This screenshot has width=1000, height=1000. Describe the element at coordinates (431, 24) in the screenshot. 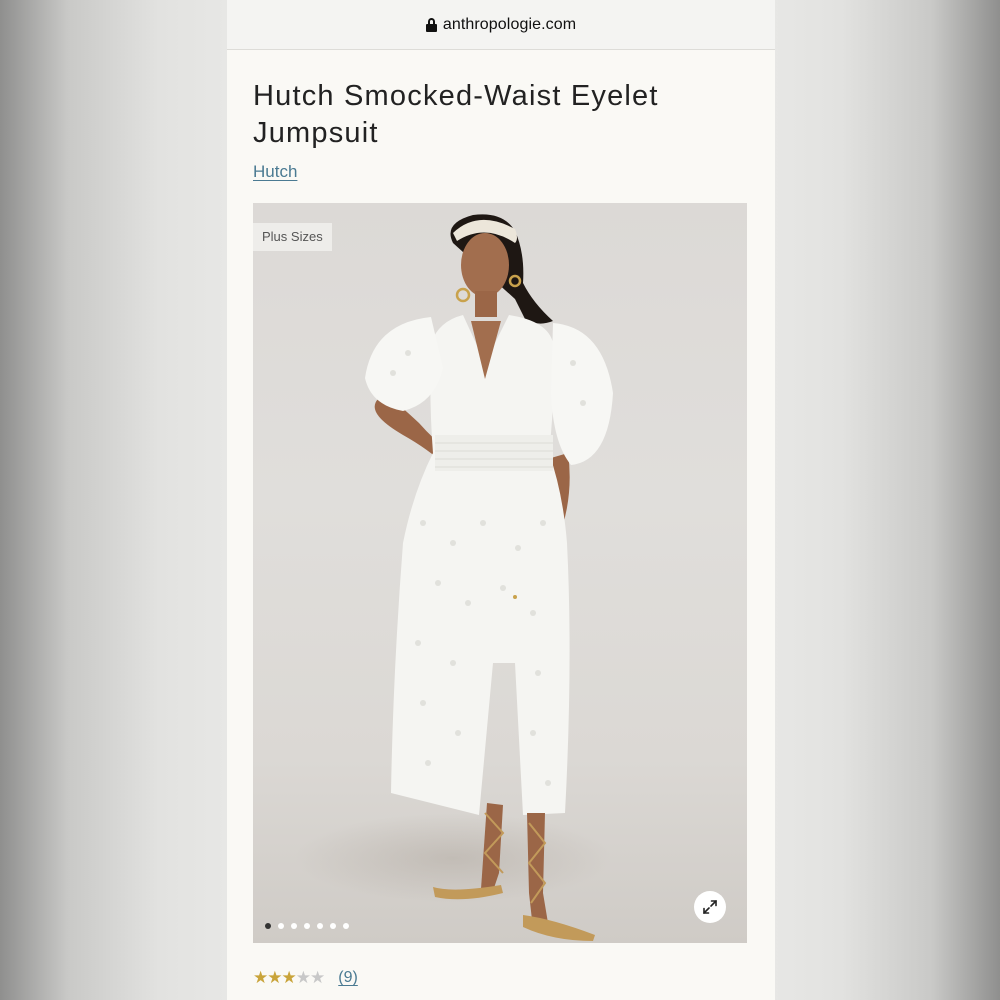

I see `lock-icon` at that location.